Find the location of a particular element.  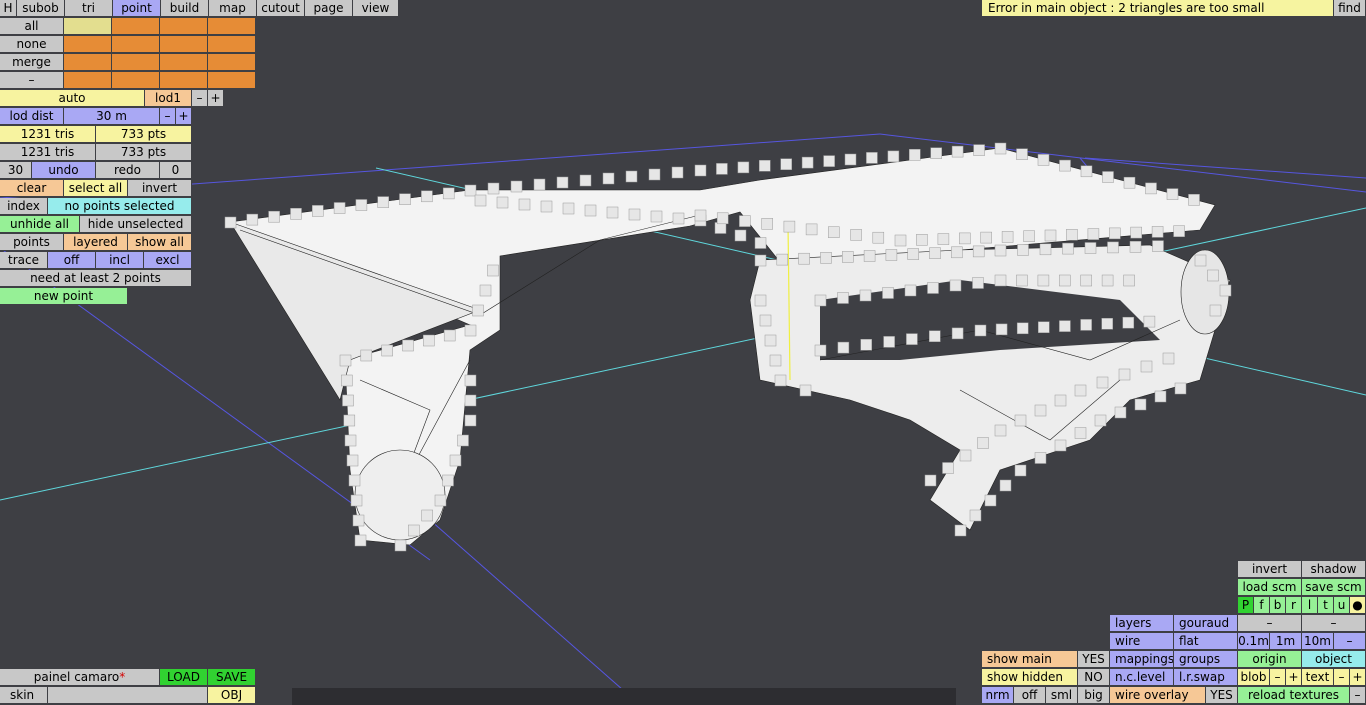

nc-level-button: n.c.level is located at coordinates (1142, 677).